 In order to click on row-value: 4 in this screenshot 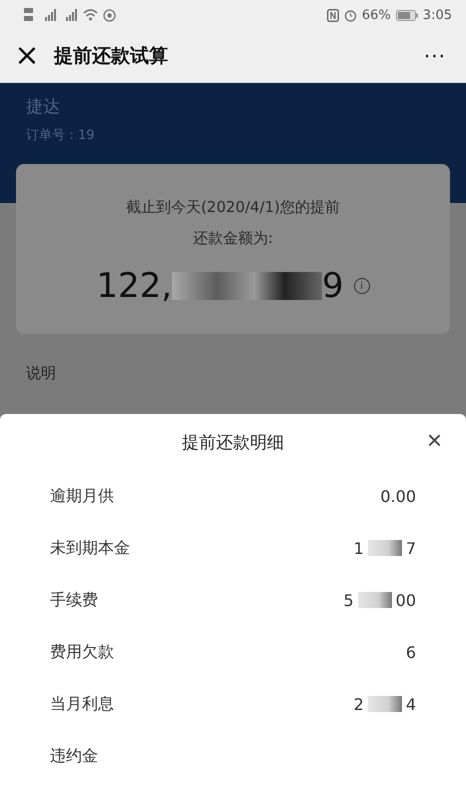, I will do `click(411, 704)`.